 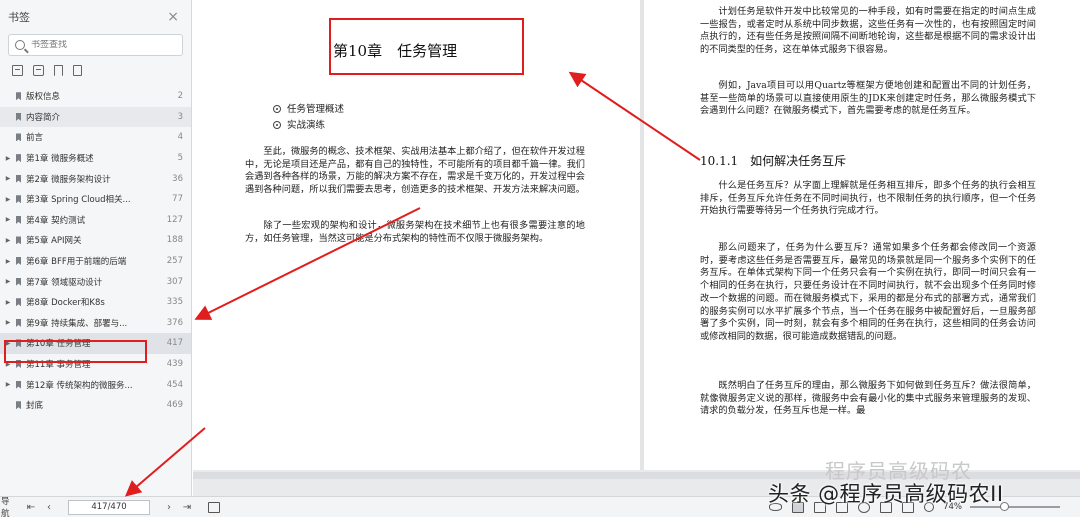 What do you see at coordinates (426, 46) in the screenshot?
I see `highlight-box-chapter-title` at bounding box center [426, 46].